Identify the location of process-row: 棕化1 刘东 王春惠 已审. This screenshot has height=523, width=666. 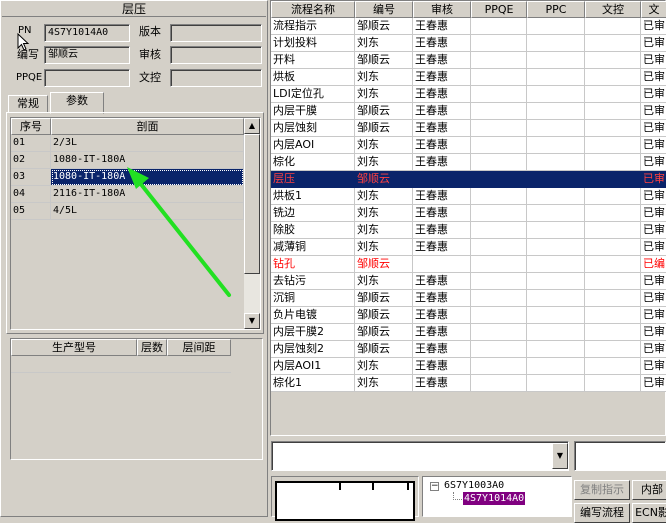
(468, 383).